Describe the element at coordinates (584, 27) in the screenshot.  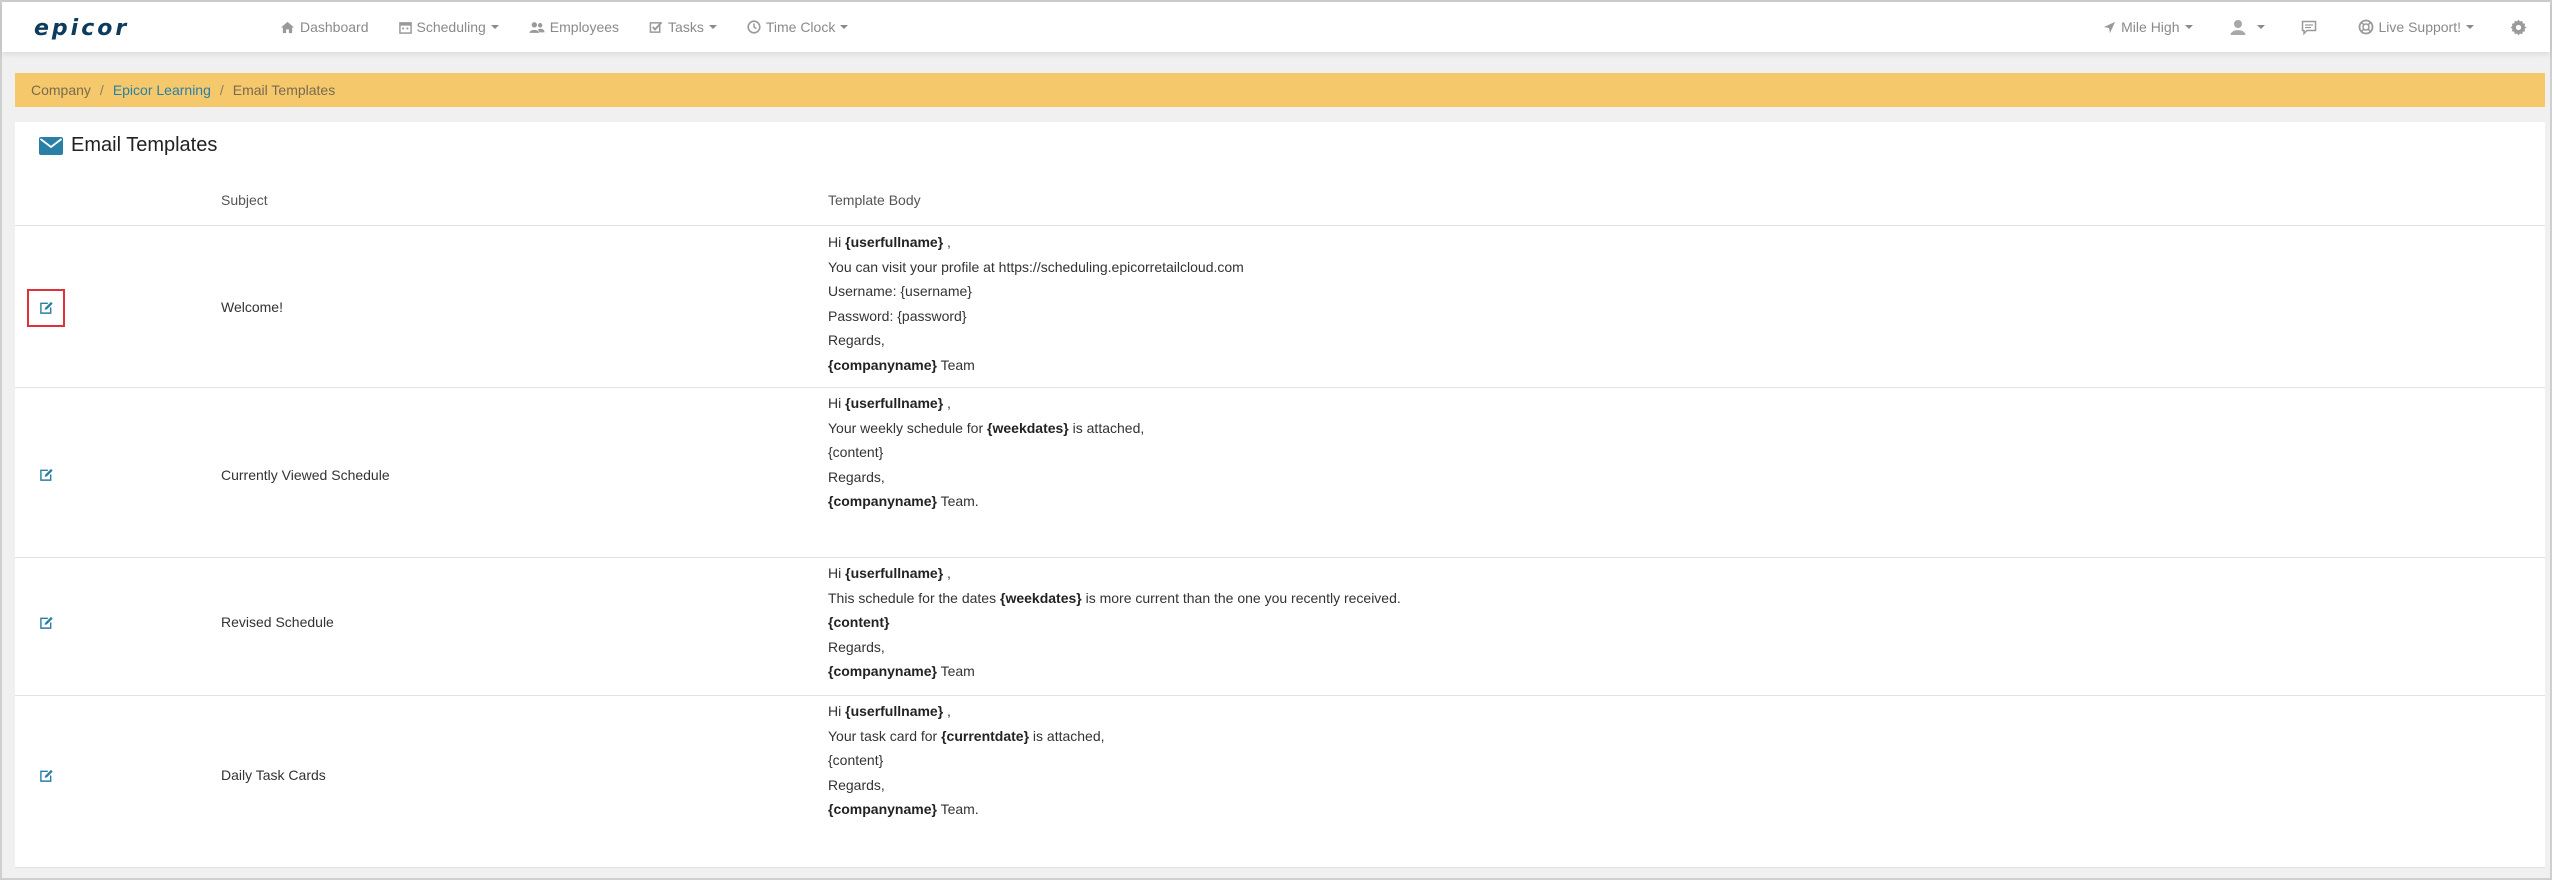
I see `nav-employees-label: Employees` at that location.